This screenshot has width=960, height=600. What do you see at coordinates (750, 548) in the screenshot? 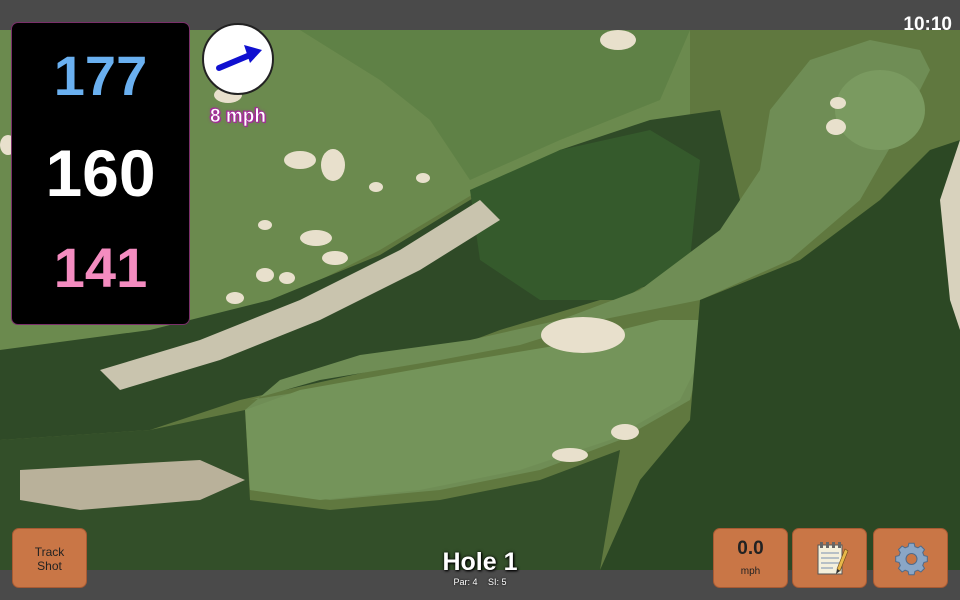
I see `speed-value: 0.0` at bounding box center [750, 548].